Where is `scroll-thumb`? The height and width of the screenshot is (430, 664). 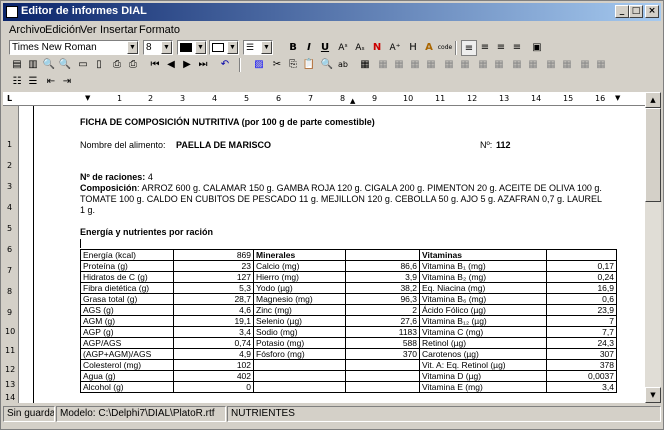 scroll-thumb is located at coordinates (653, 155).